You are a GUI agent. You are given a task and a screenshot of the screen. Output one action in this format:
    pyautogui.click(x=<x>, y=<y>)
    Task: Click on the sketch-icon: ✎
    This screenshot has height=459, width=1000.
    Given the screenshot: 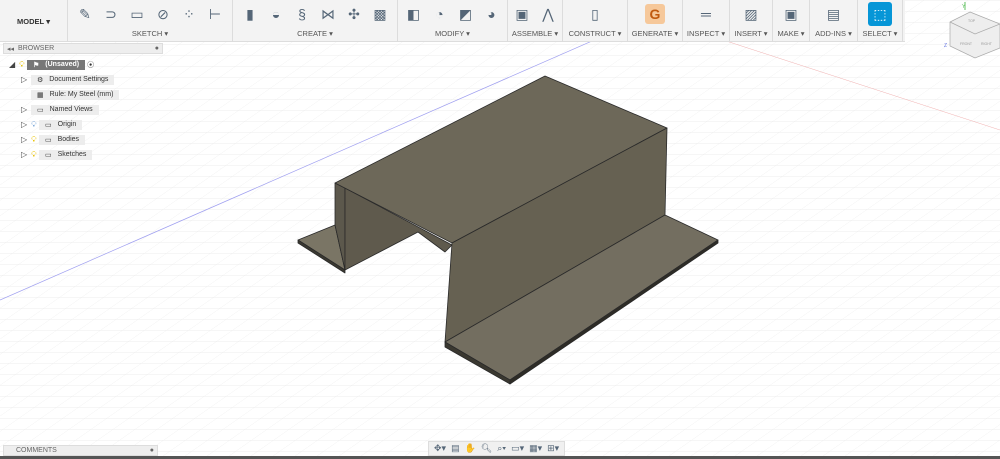 What is the action you would take?
    pyautogui.click(x=85, y=14)
    